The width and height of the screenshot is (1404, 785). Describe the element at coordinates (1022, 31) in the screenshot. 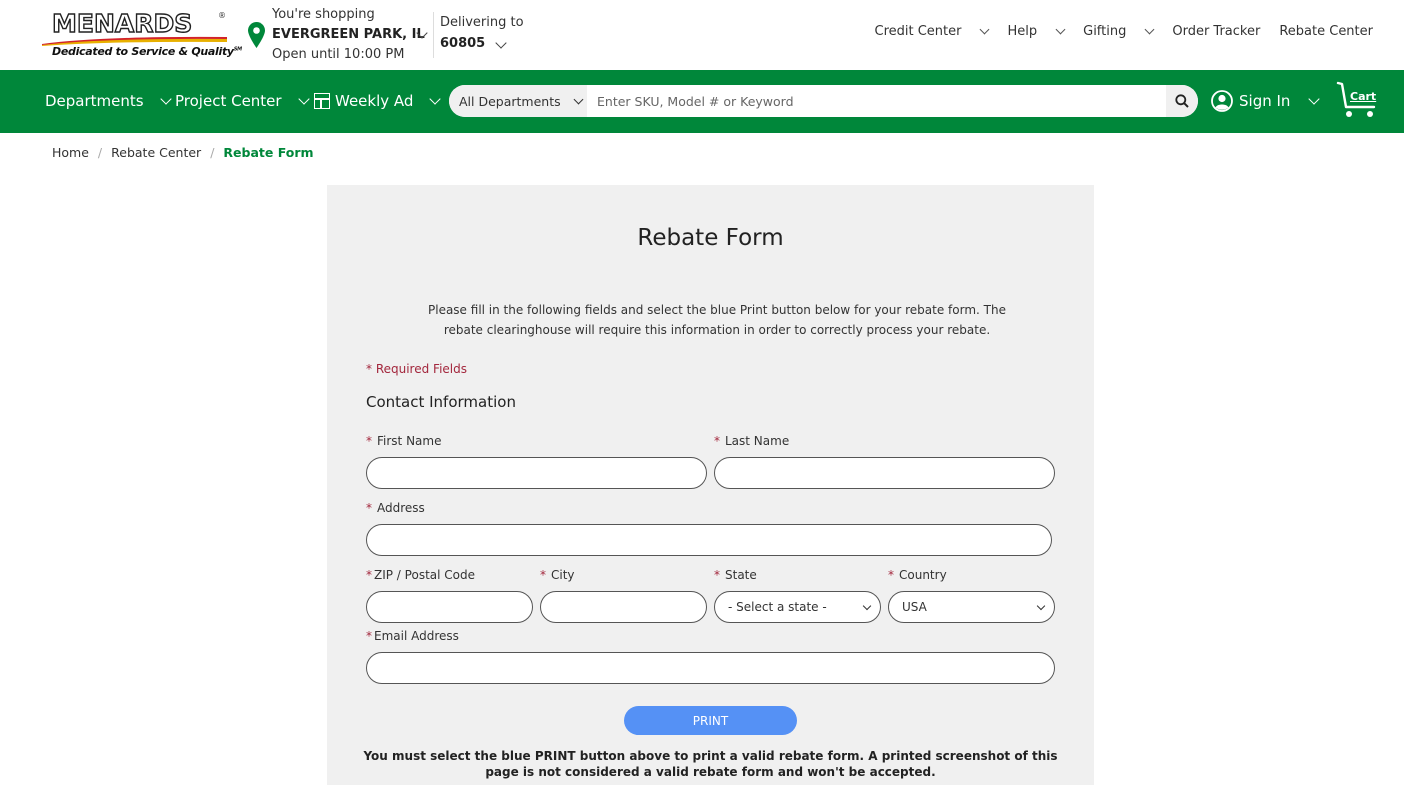

I see `help-label: Help` at that location.